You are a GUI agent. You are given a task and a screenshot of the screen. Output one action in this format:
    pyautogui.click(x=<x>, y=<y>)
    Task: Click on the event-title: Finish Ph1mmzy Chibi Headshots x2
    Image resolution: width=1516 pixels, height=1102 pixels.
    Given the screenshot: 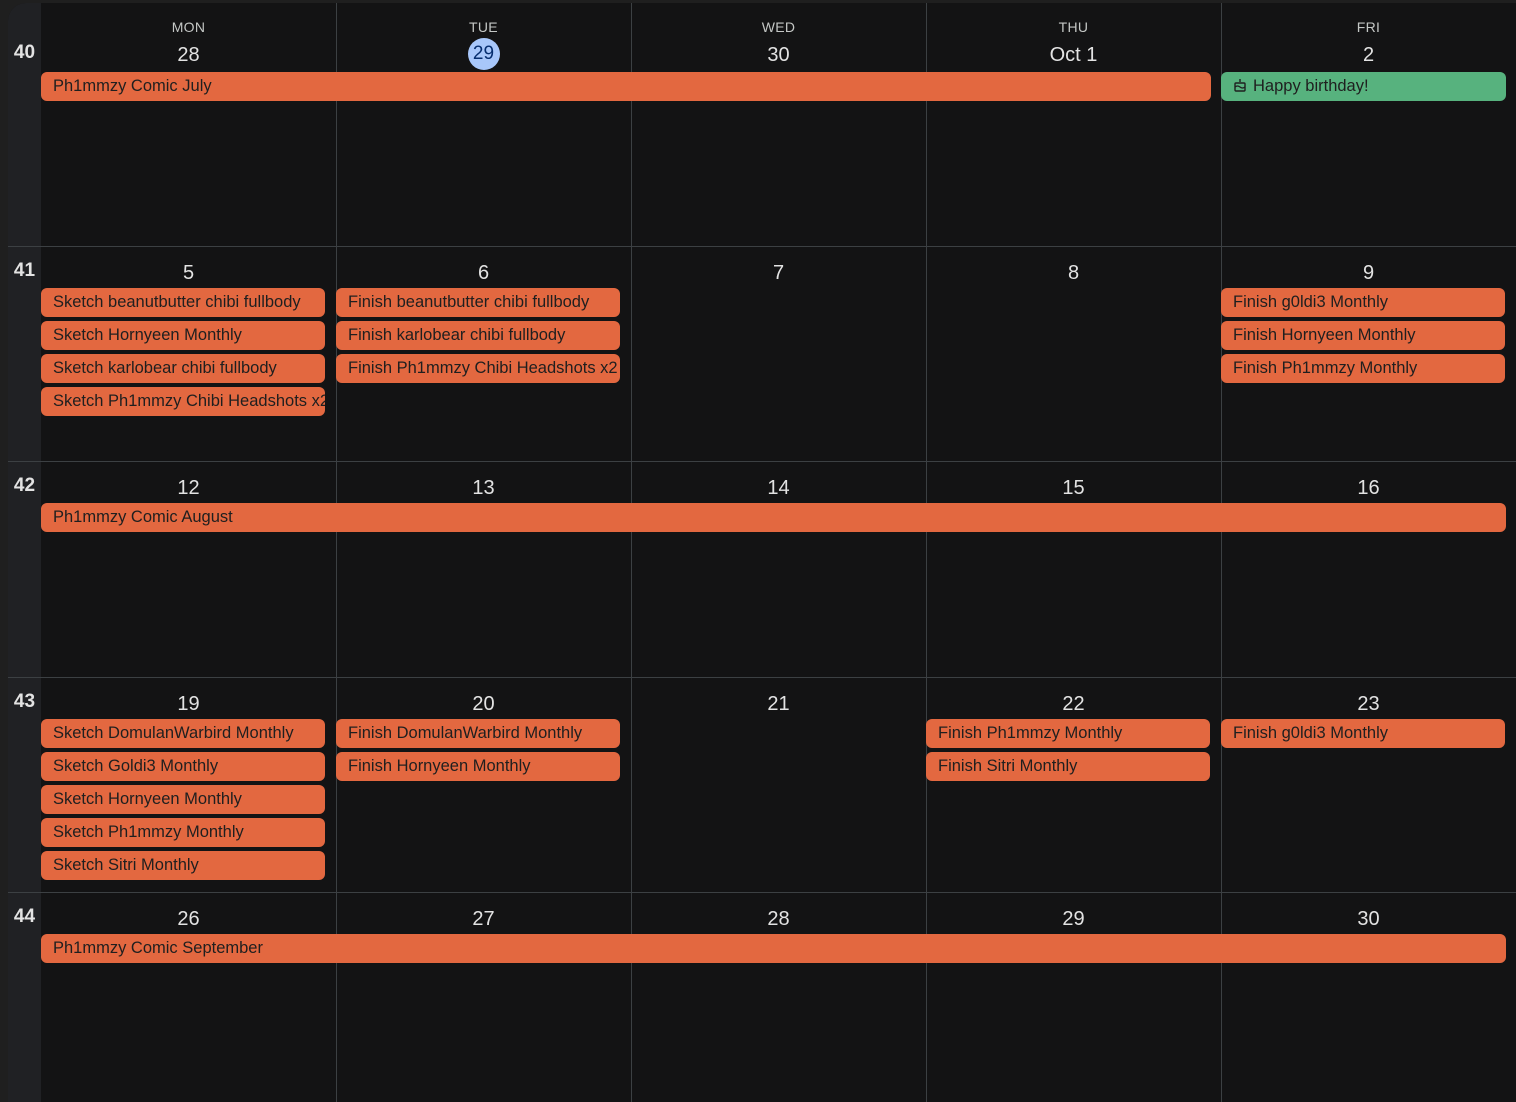 What is the action you would take?
    pyautogui.click(x=483, y=368)
    